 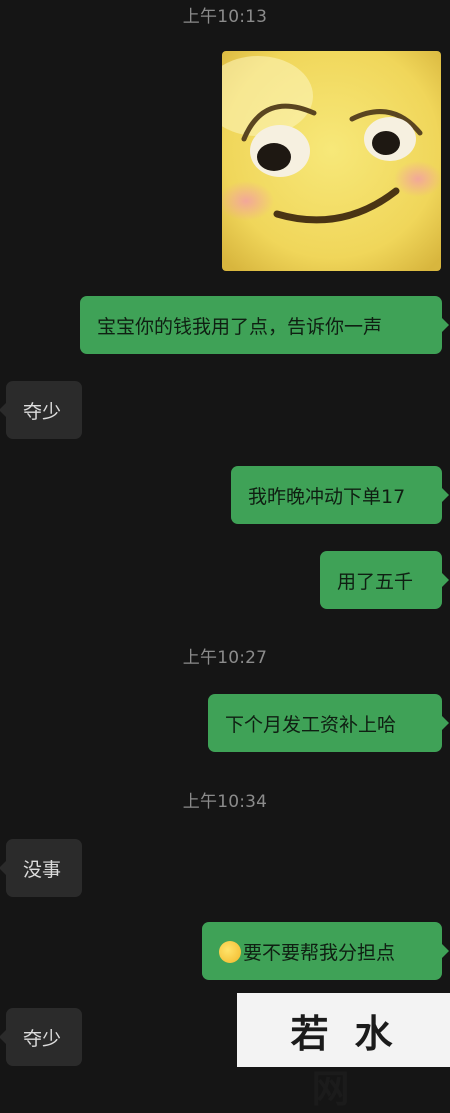 What do you see at coordinates (375, 581) in the screenshot?
I see `message-text: 用了五千` at bounding box center [375, 581].